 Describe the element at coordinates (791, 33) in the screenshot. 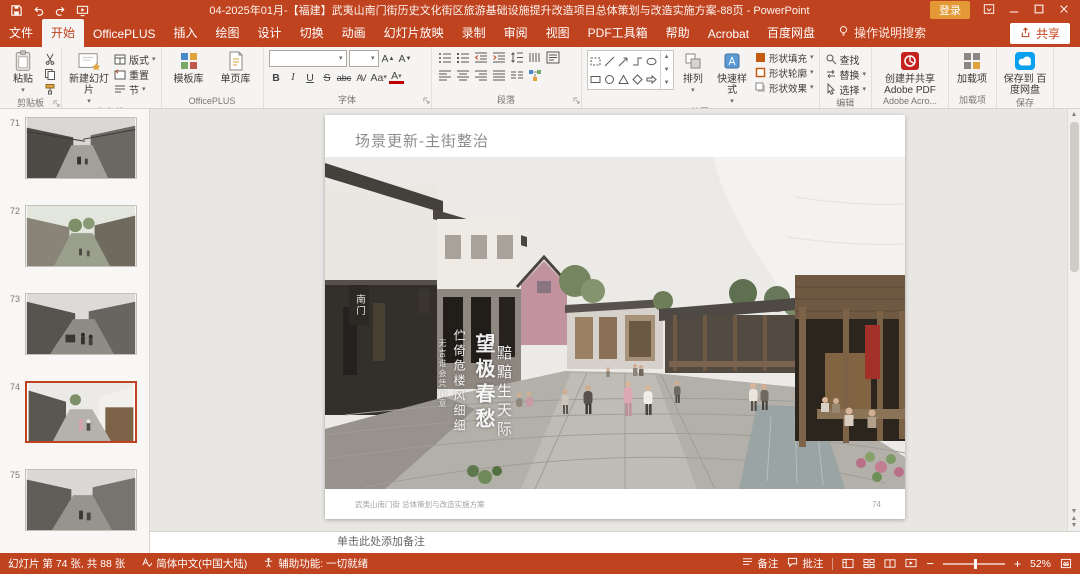

I see `tab-baidu: 百度网盘` at that location.